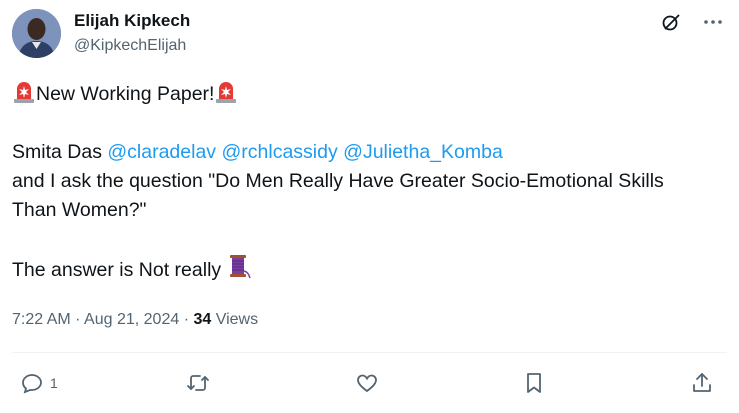 The image size is (739, 413). I want to click on bookmark-icon, so click(534, 383).